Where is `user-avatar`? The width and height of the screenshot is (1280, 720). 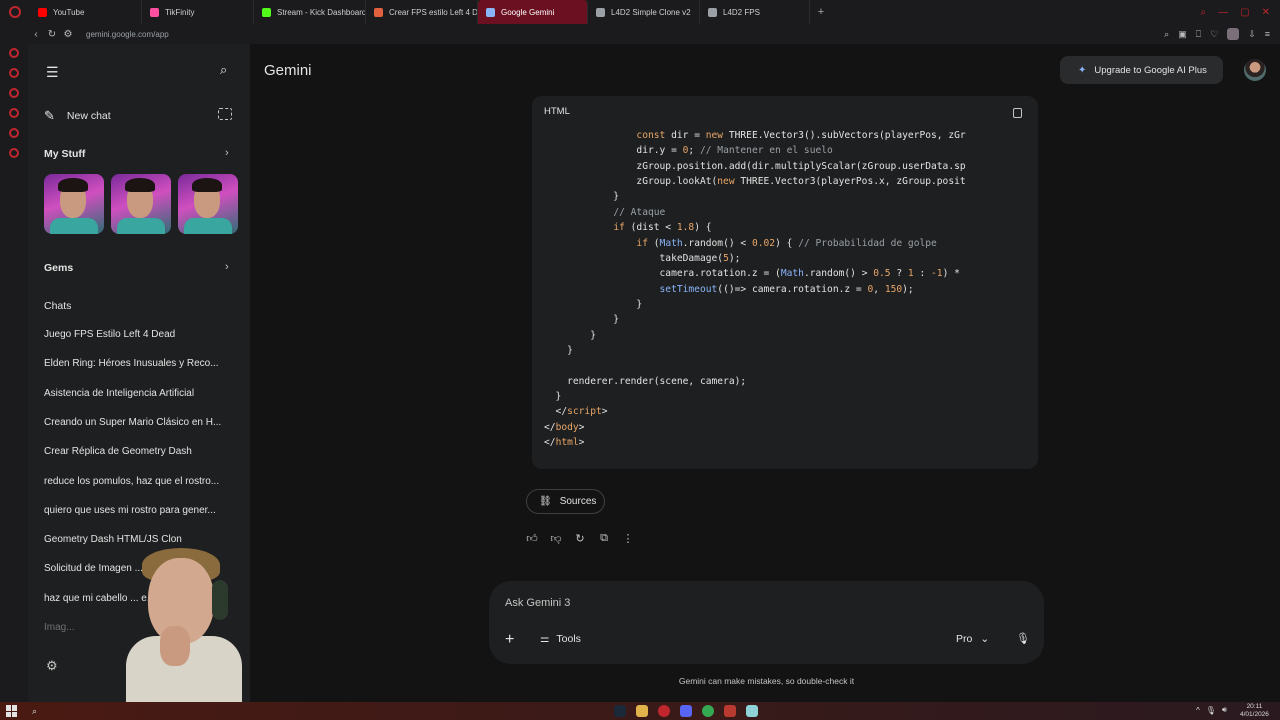 user-avatar is located at coordinates (1255, 70).